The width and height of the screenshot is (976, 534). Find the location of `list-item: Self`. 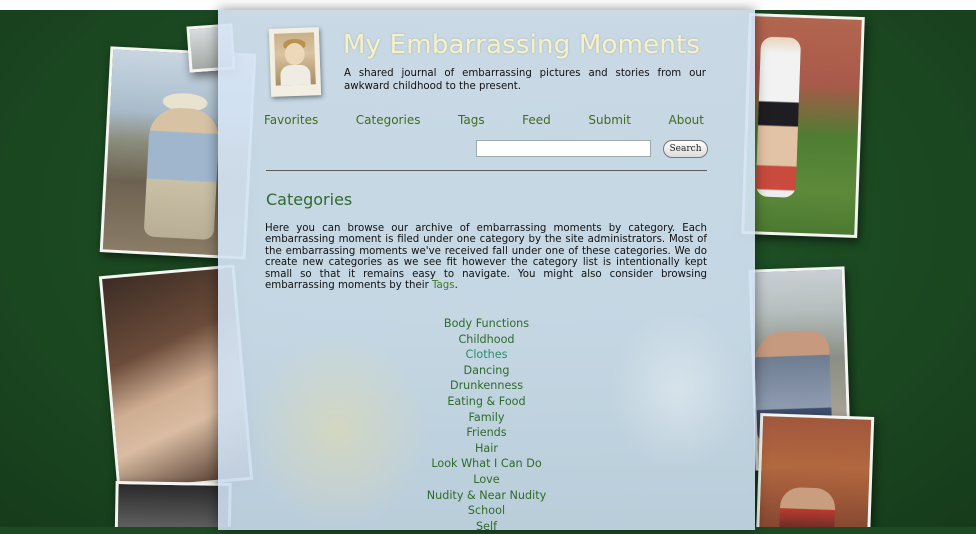

list-item: Self is located at coordinates (486, 526).